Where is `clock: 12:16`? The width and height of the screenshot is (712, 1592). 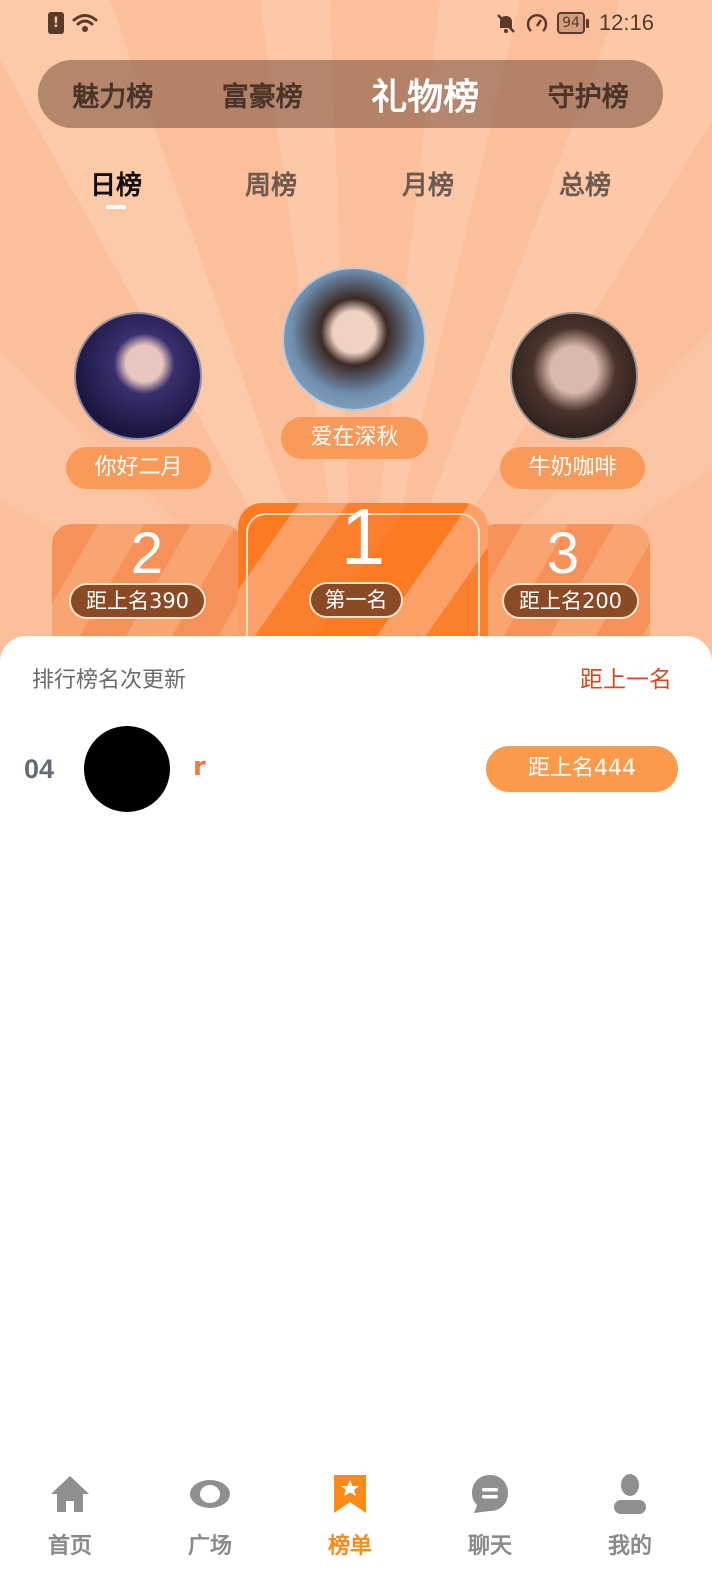 clock: 12:16 is located at coordinates (626, 22).